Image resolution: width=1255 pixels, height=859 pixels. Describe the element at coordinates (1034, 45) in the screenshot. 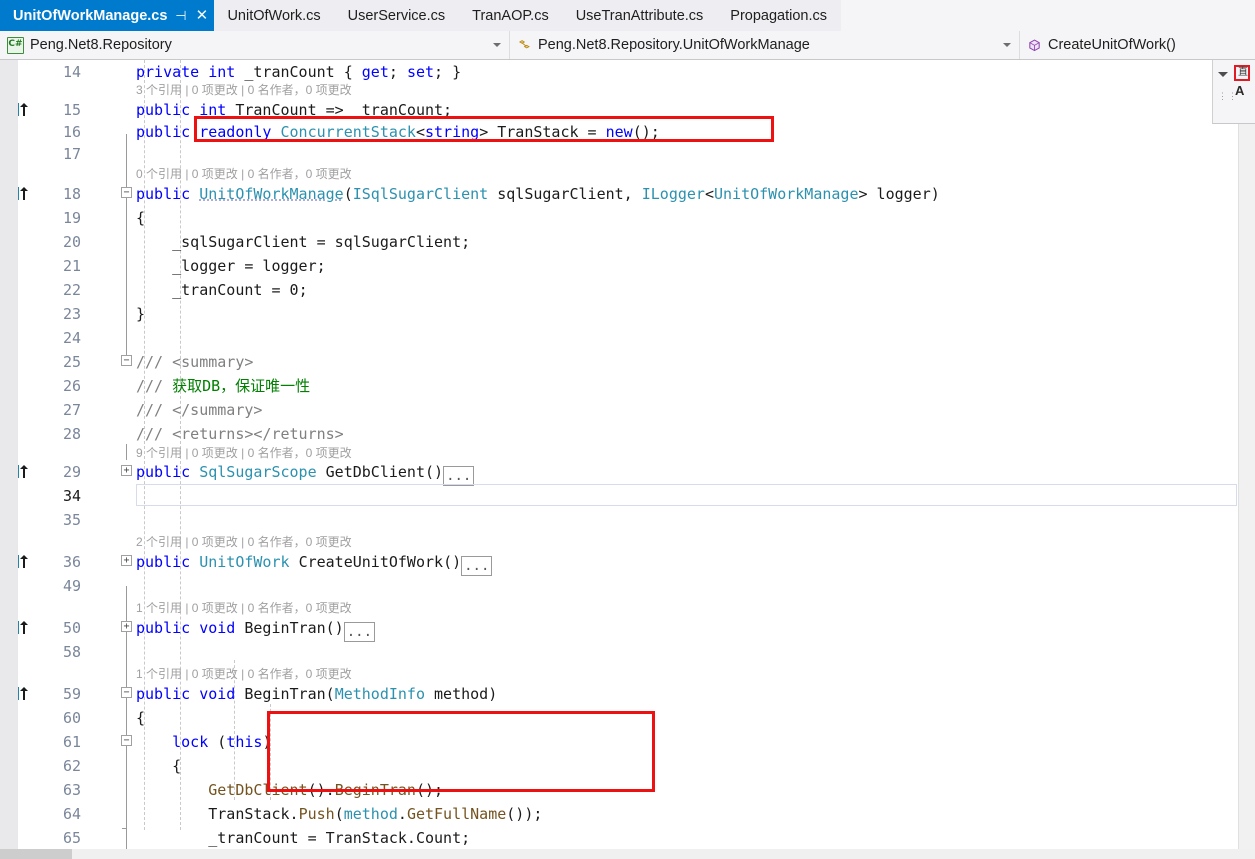

I see `method-icon` at that location.